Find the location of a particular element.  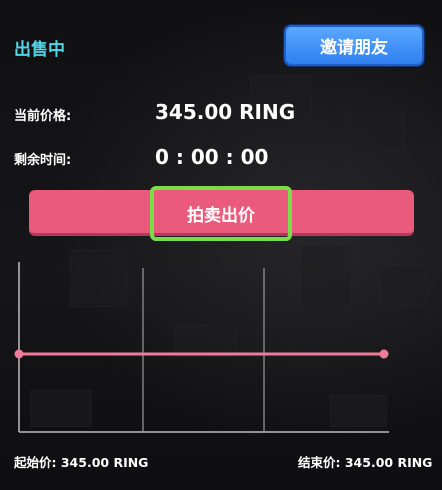

start-price-label: 起始价: 345.00 RING is located at coordinates (81, 462).